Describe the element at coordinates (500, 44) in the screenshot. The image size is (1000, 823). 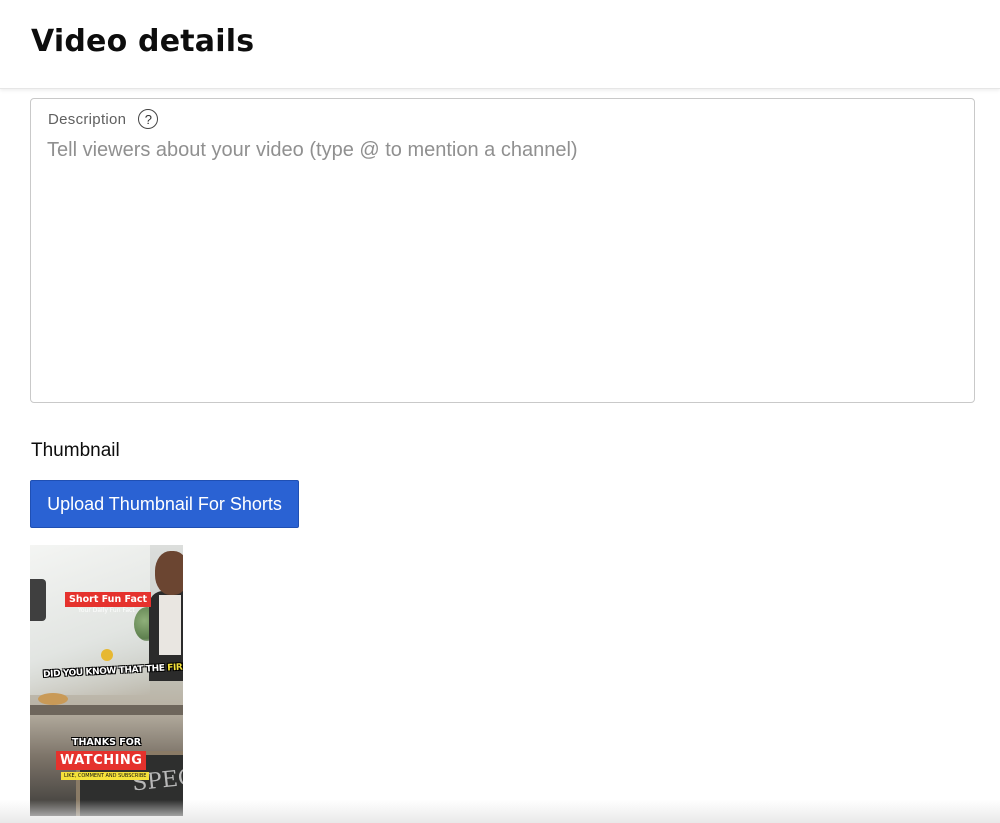
I see `header: Video details` at that location.